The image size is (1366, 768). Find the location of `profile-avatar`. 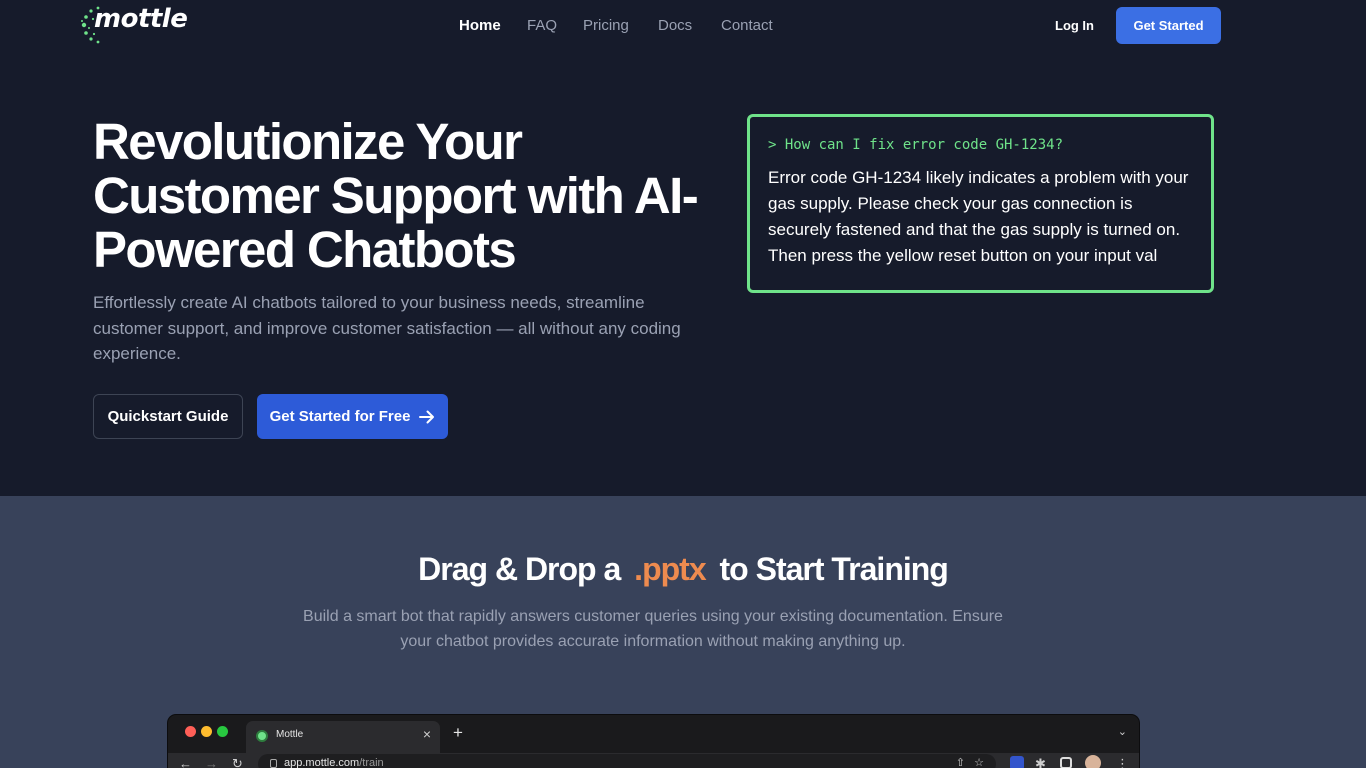

profile-avatar is located at coordinates (1093, 761).